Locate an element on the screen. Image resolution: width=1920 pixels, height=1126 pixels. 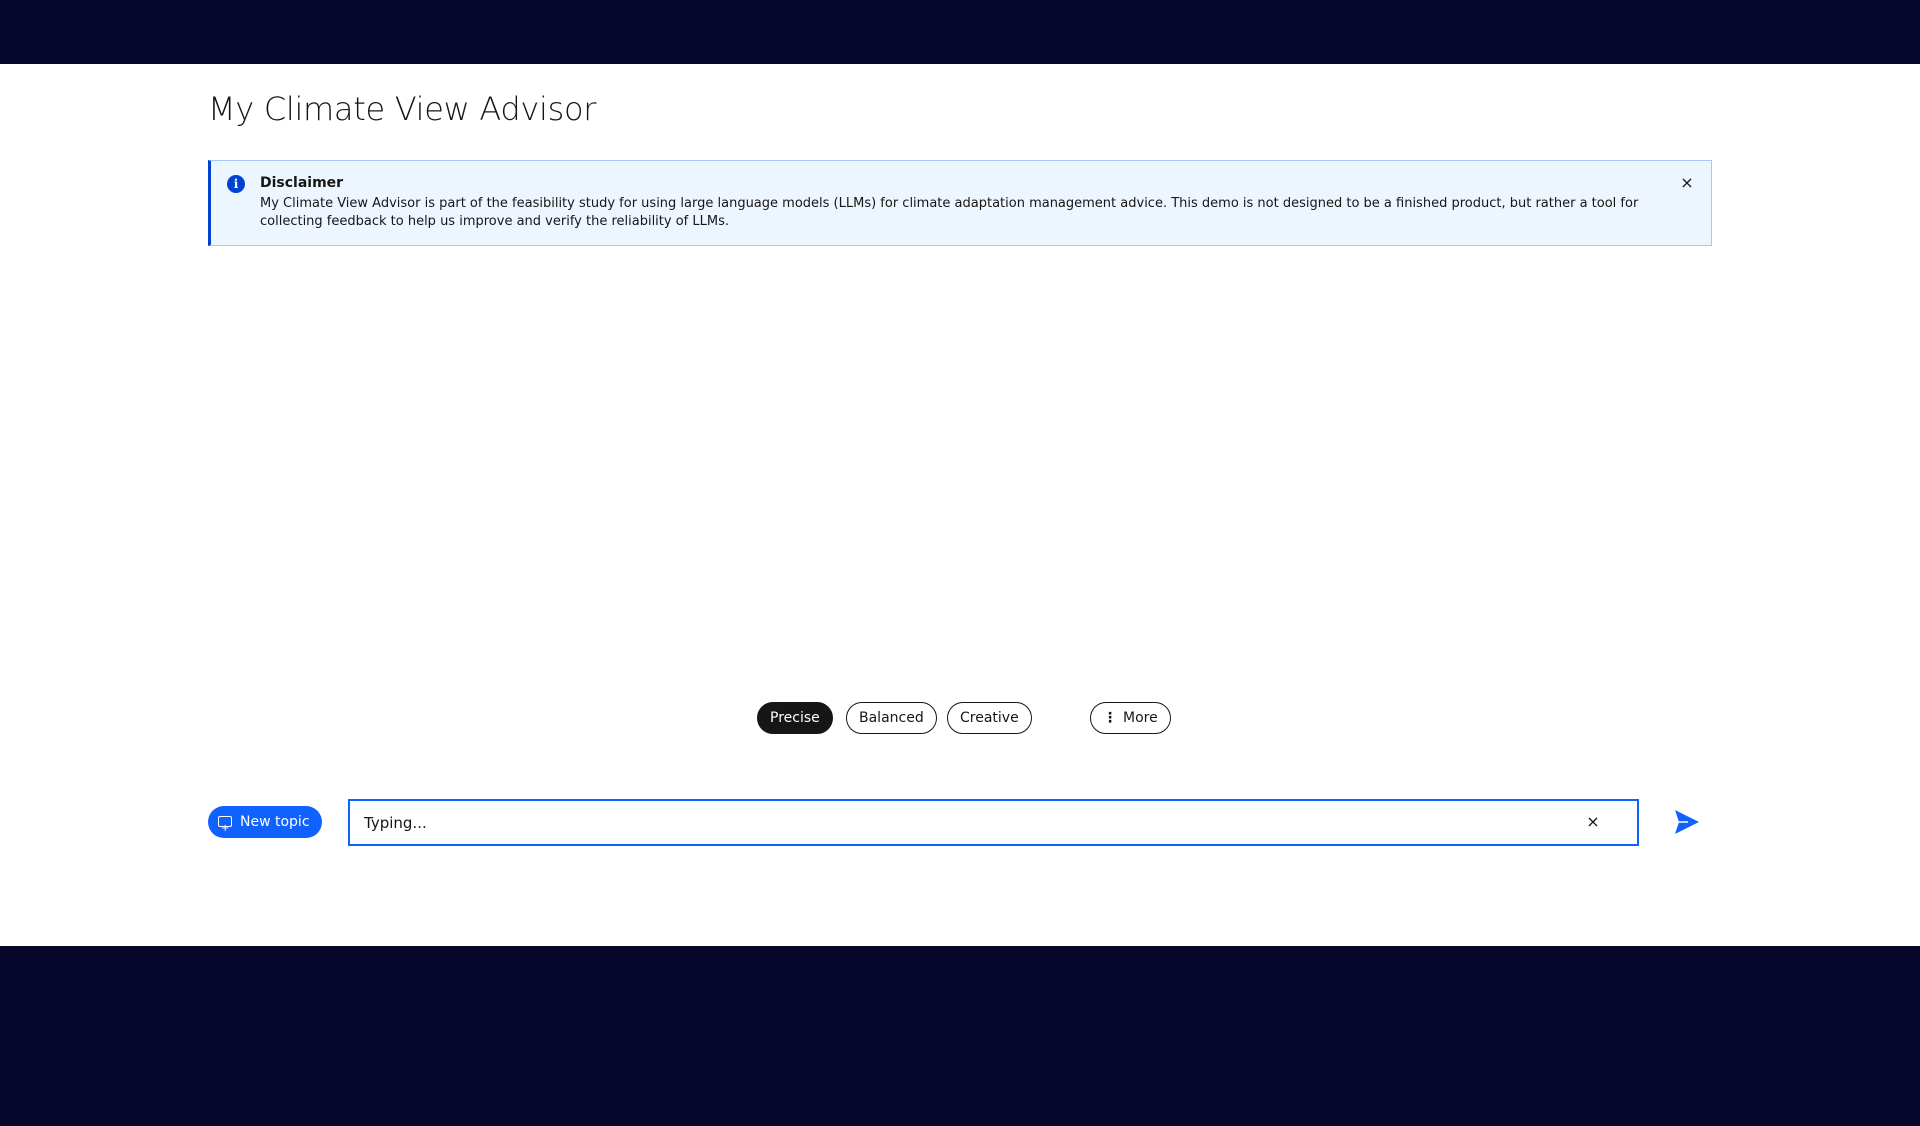
page-title: My Climate View Advisor is located at coordinates (402, 109).